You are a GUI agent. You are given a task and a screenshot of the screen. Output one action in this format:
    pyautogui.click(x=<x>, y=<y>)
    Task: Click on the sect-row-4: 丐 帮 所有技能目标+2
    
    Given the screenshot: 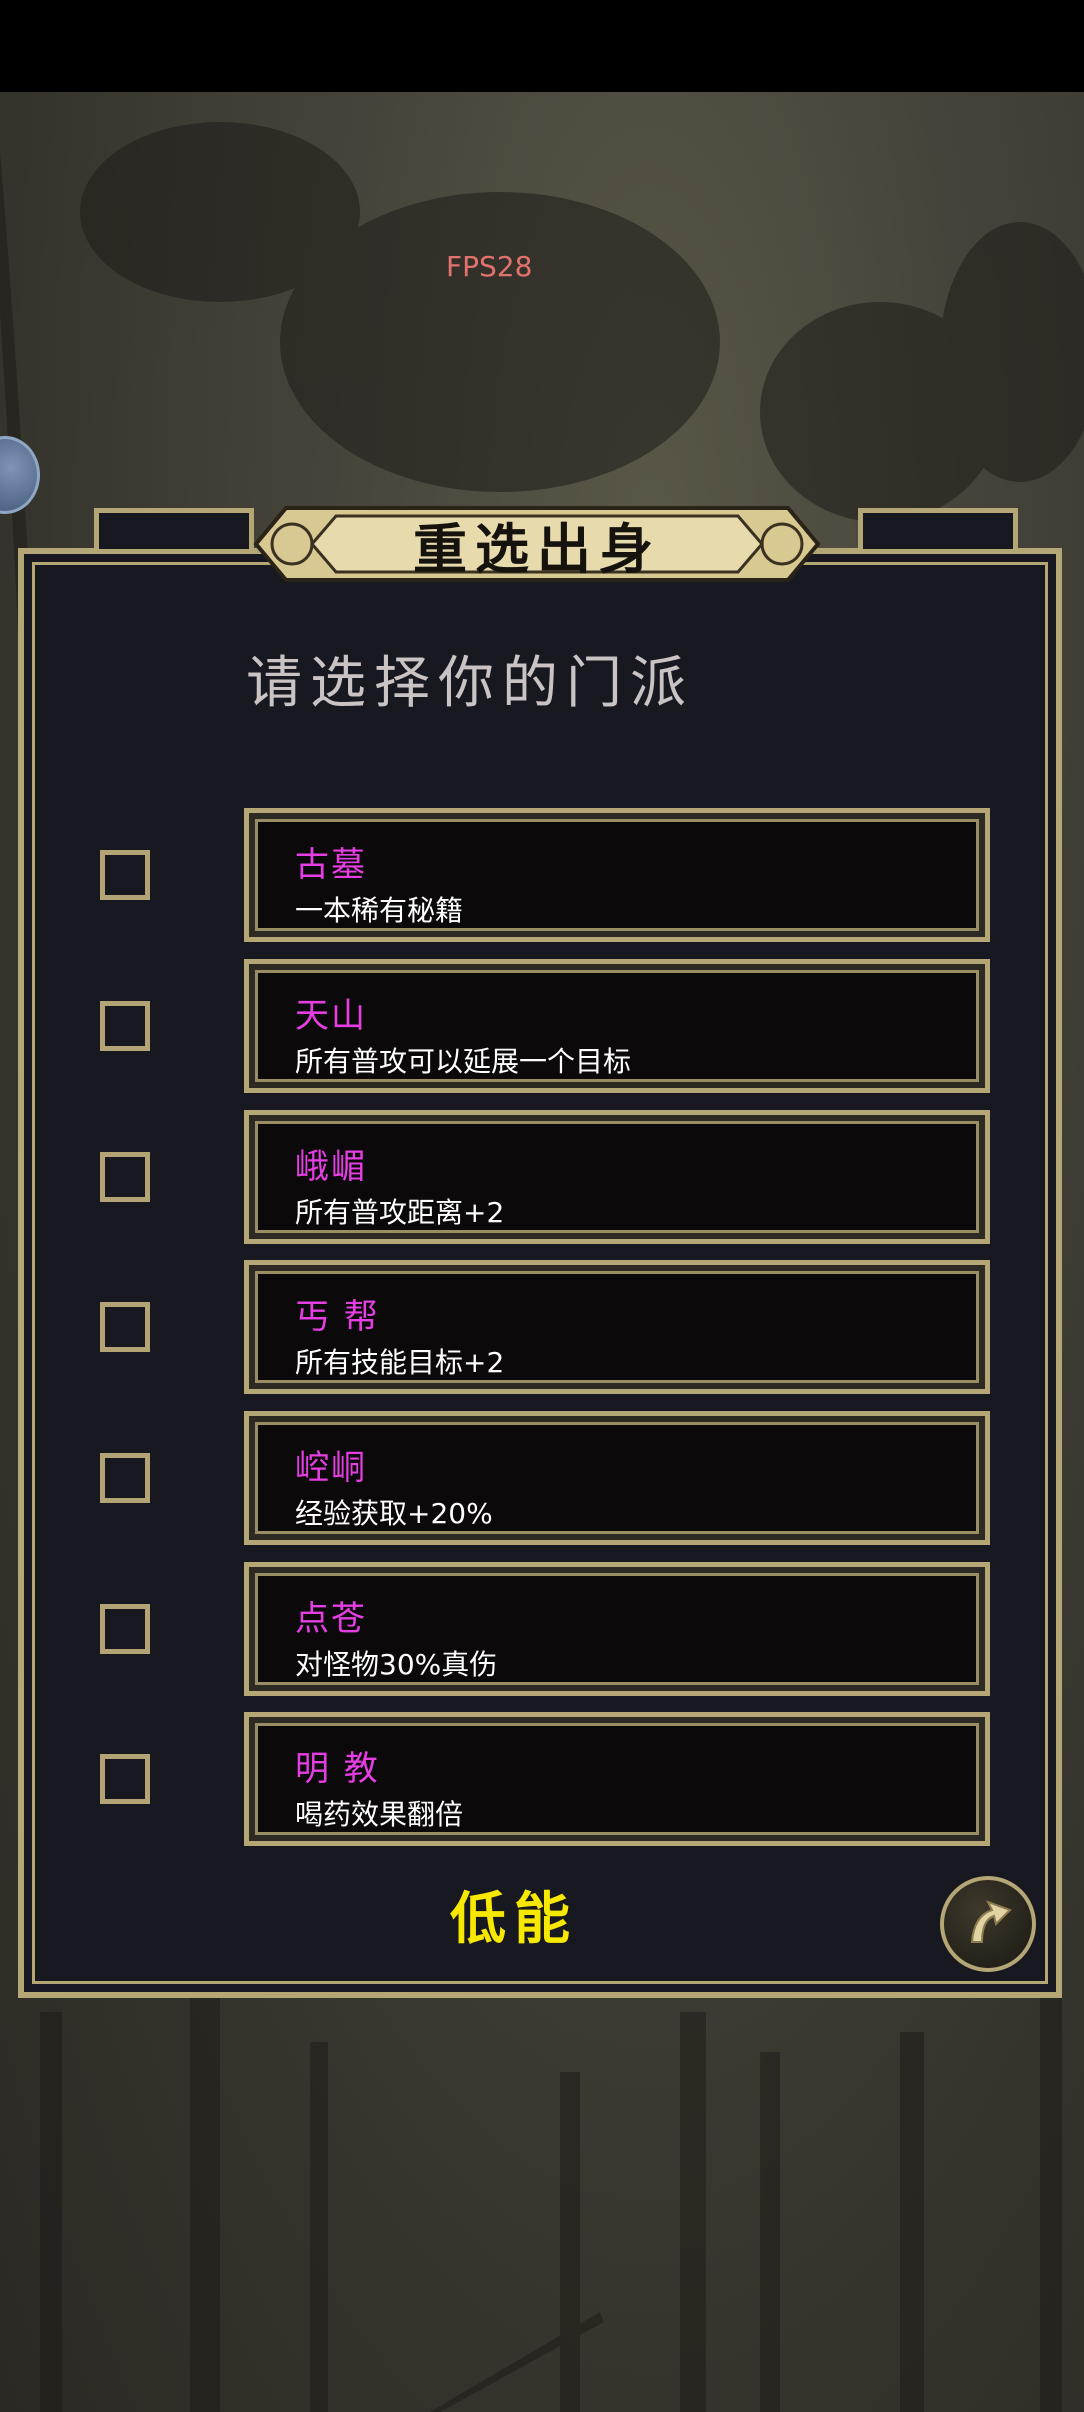 What is the action you would take?
    pyautogui.click(x=545, y=1327)
    